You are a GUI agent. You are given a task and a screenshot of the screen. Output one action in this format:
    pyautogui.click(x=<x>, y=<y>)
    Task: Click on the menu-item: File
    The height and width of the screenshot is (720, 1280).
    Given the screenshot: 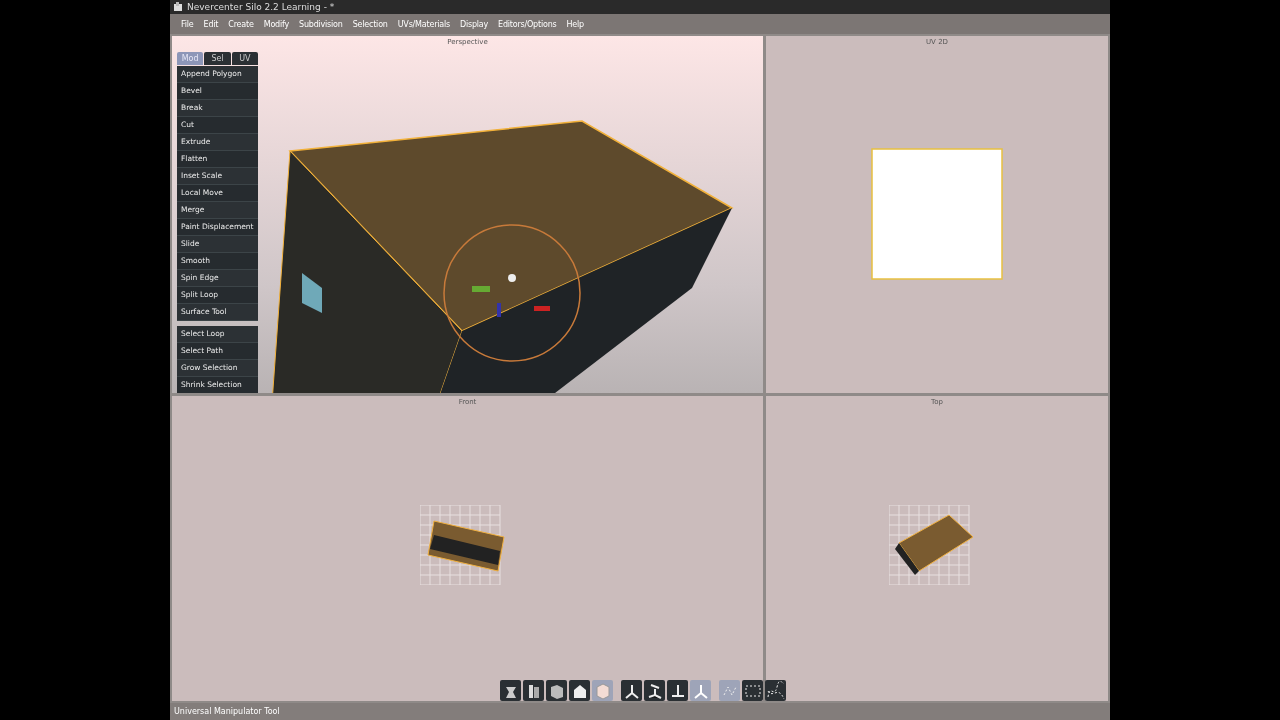 What is the action you would take?
    pyautogui.click(x=187, y=24)
    